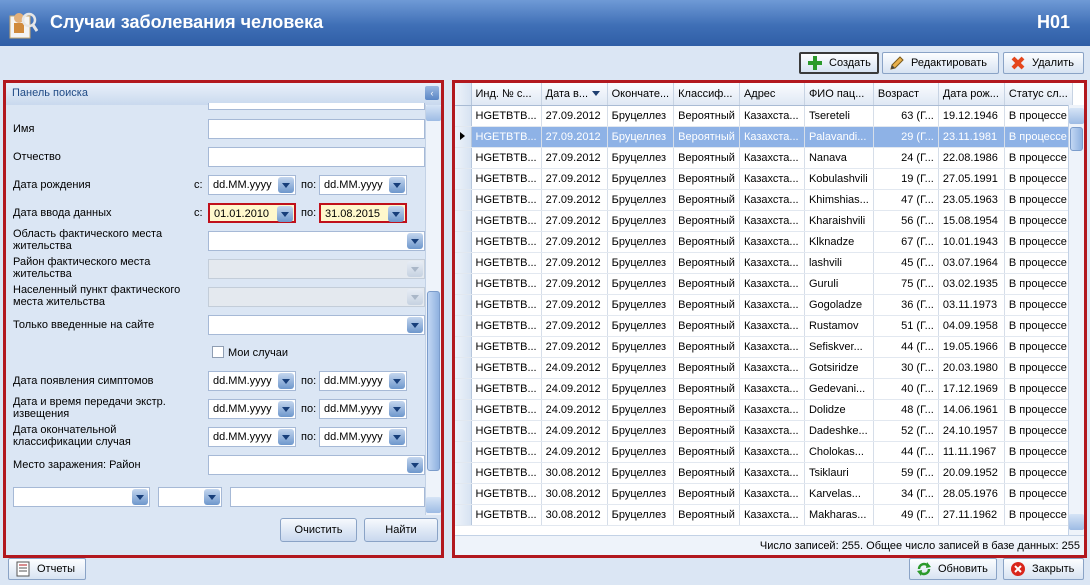 The width and height of the screenshot is (1090, 585). Describe the element at coordinates (218, 352) in the screenshot. I see `my-cases-checkbox` at that location.